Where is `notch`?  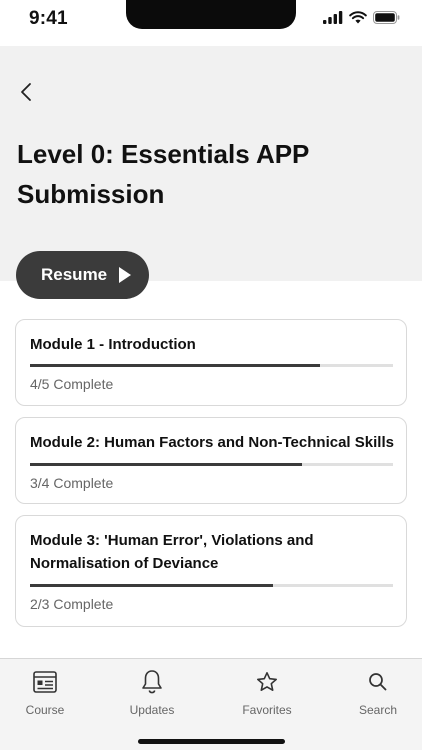 notch is located at coordinates (211, 14).